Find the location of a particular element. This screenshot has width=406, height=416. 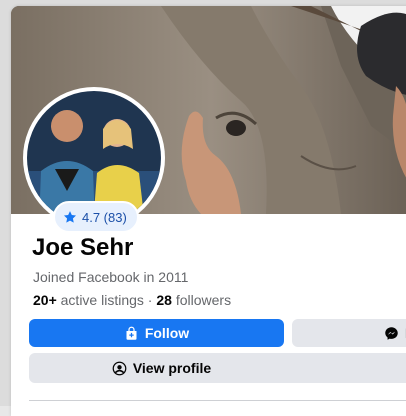

followers-count: 28 is located at coordinates (164, 300).